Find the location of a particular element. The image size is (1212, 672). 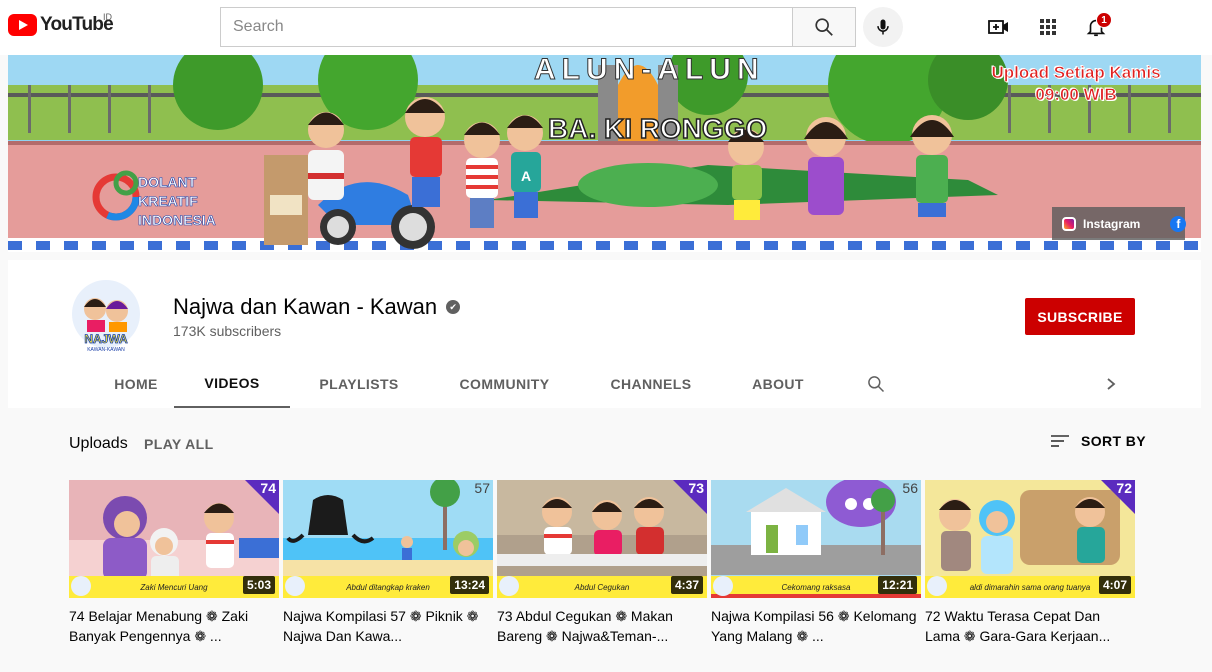

avatar-title: NAJWA is located at coordinates (106, 339).